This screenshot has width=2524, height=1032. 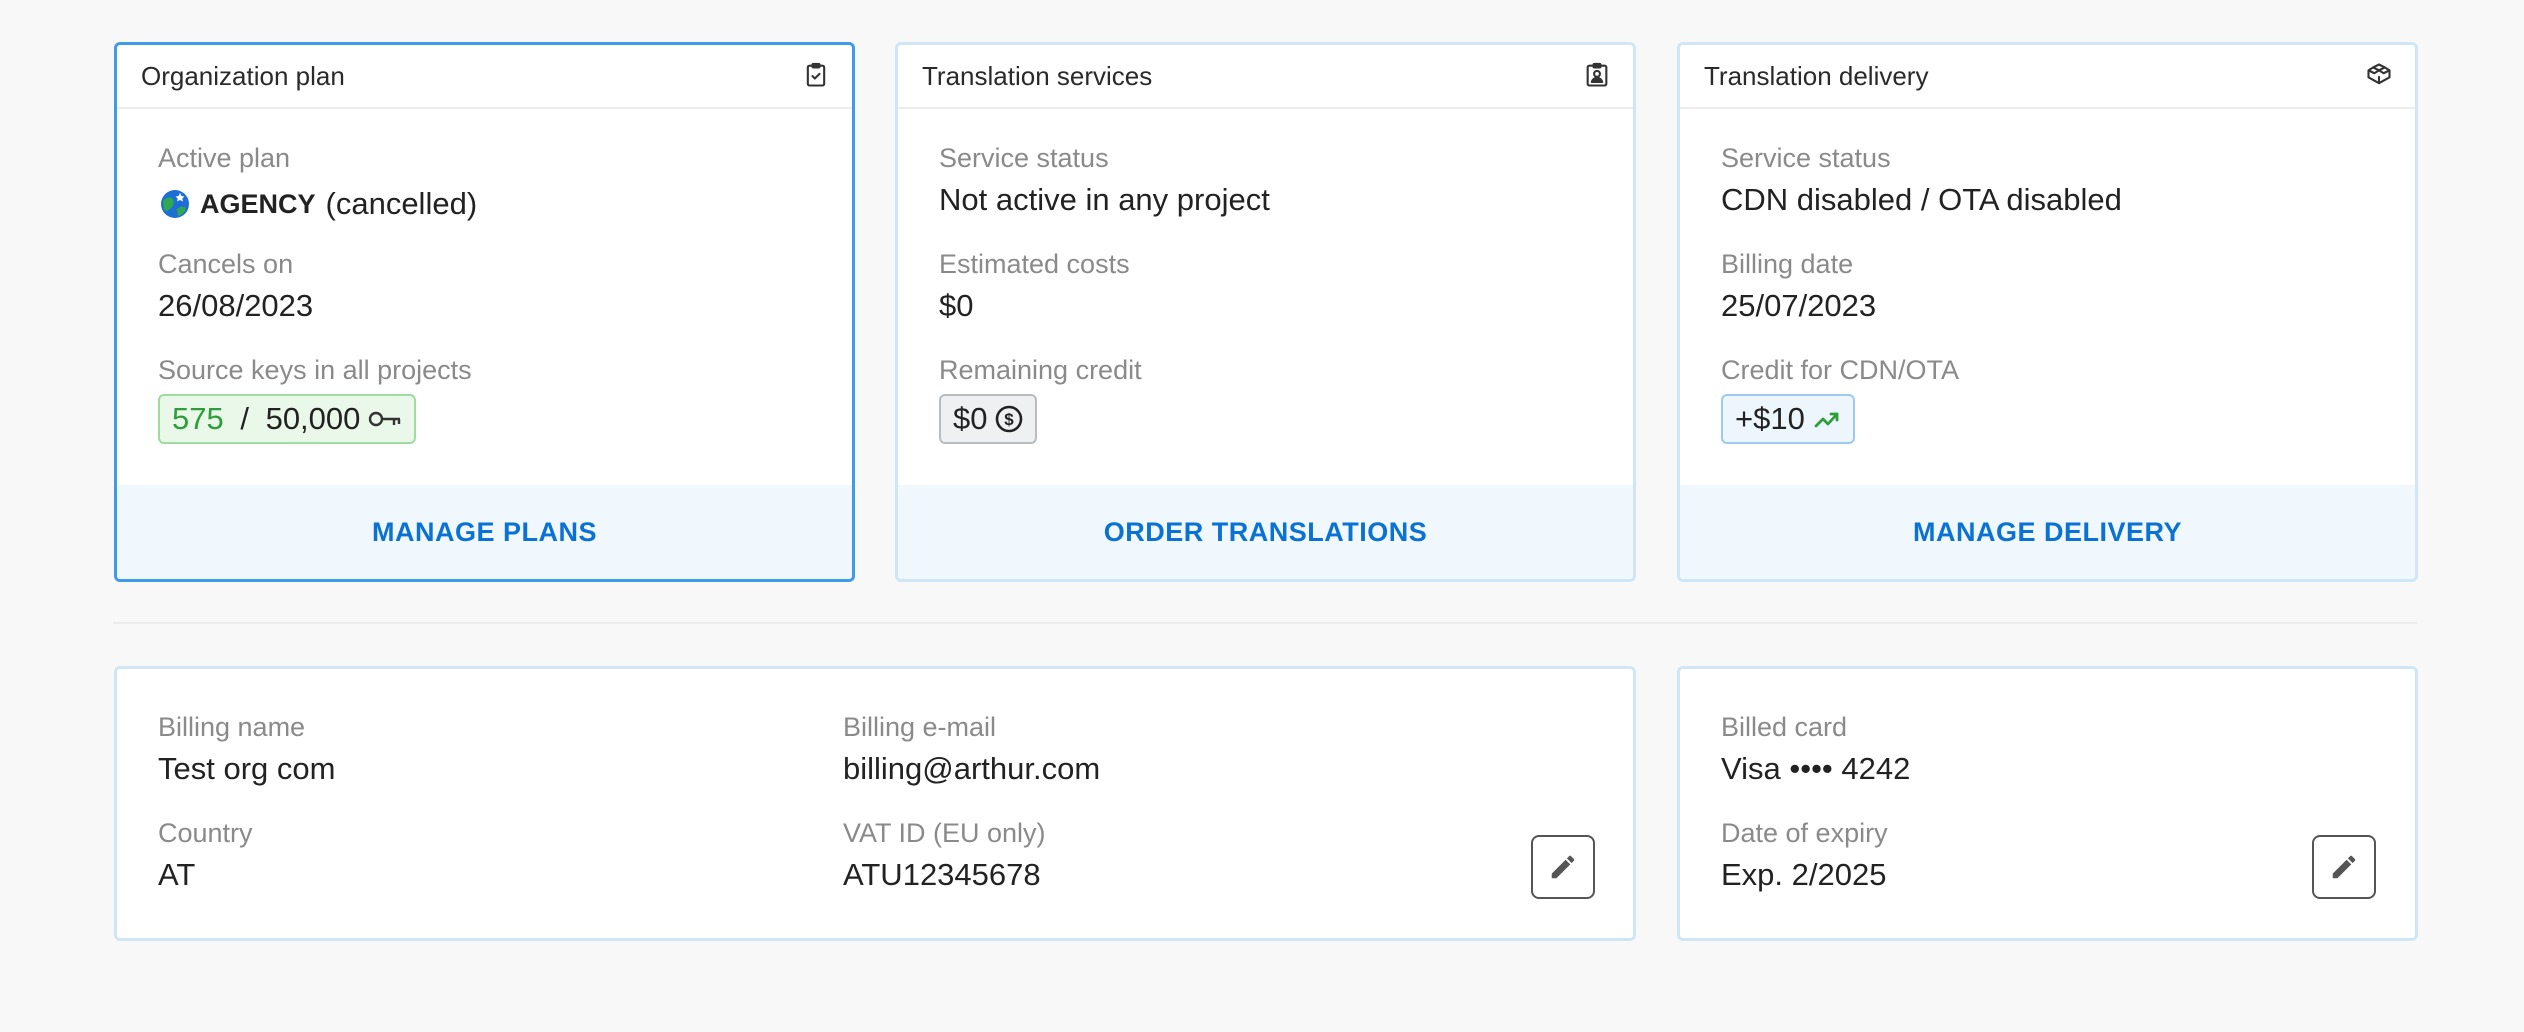 I want to click on card-footer: MANAGE PLANS, so click(x=484, y=532).